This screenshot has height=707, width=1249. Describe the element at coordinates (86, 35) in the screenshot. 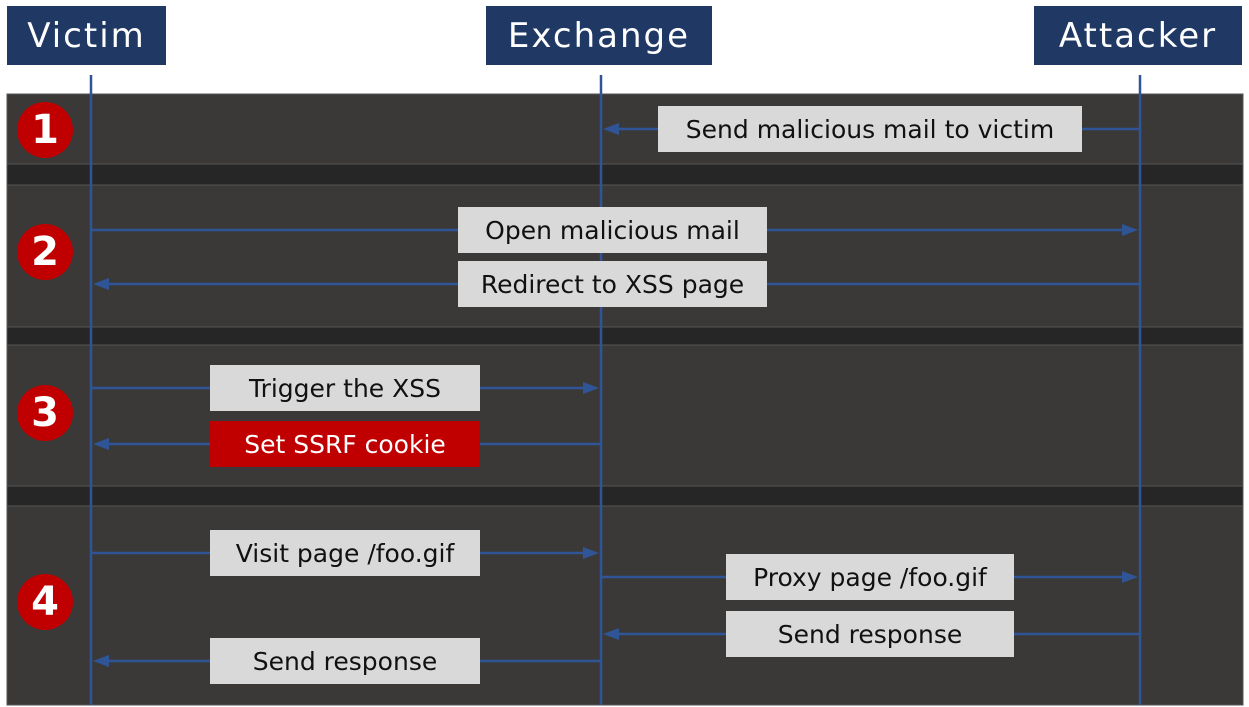

I see `participant-victim: Victim` at that location.